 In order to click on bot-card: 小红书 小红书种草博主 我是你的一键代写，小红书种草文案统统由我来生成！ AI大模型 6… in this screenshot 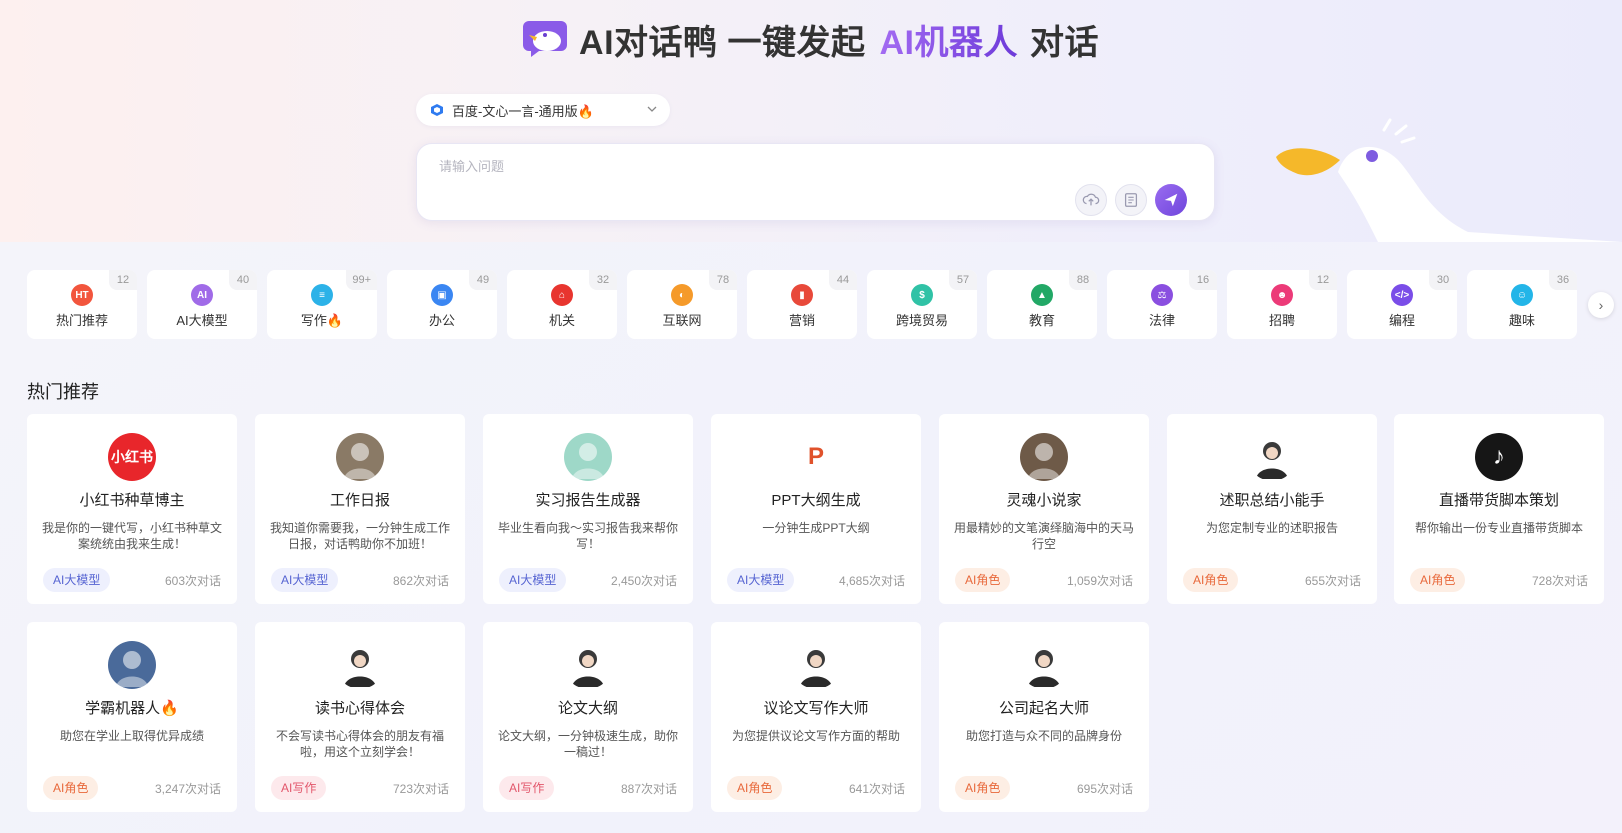, I will do `click(132, 509)`.